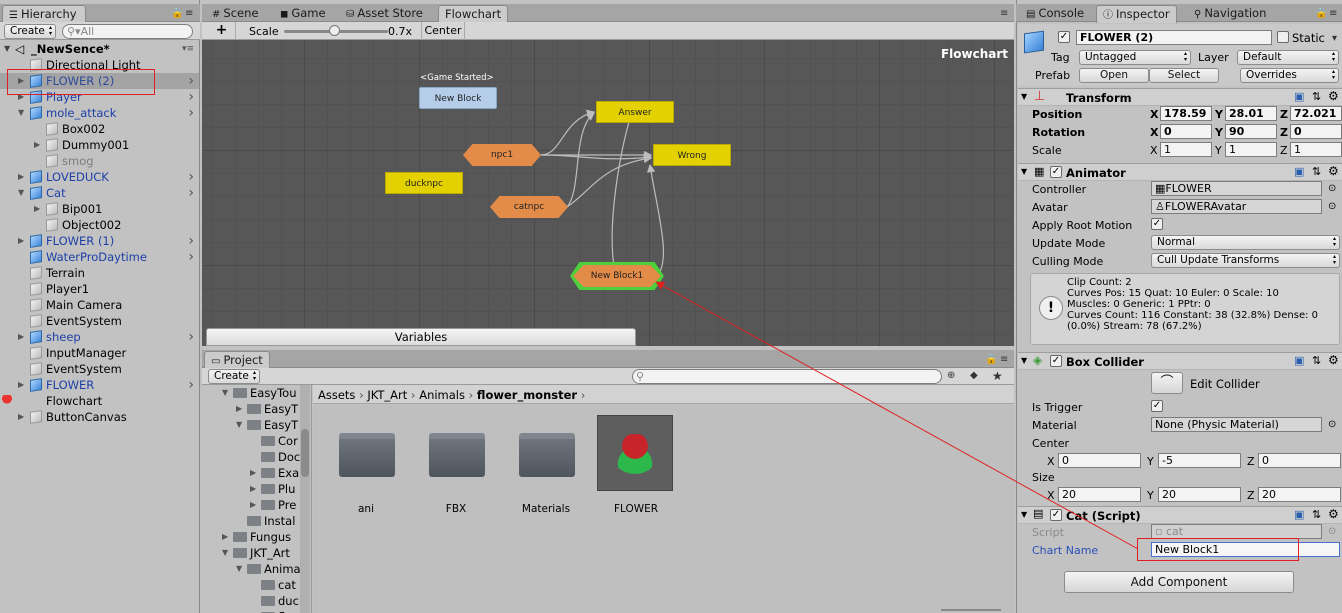 The image size is (1342, 613). Describe the element at coordinates (188, 49) in the screenshot. I see `scene-menu-icon: ▾≡` at that location.